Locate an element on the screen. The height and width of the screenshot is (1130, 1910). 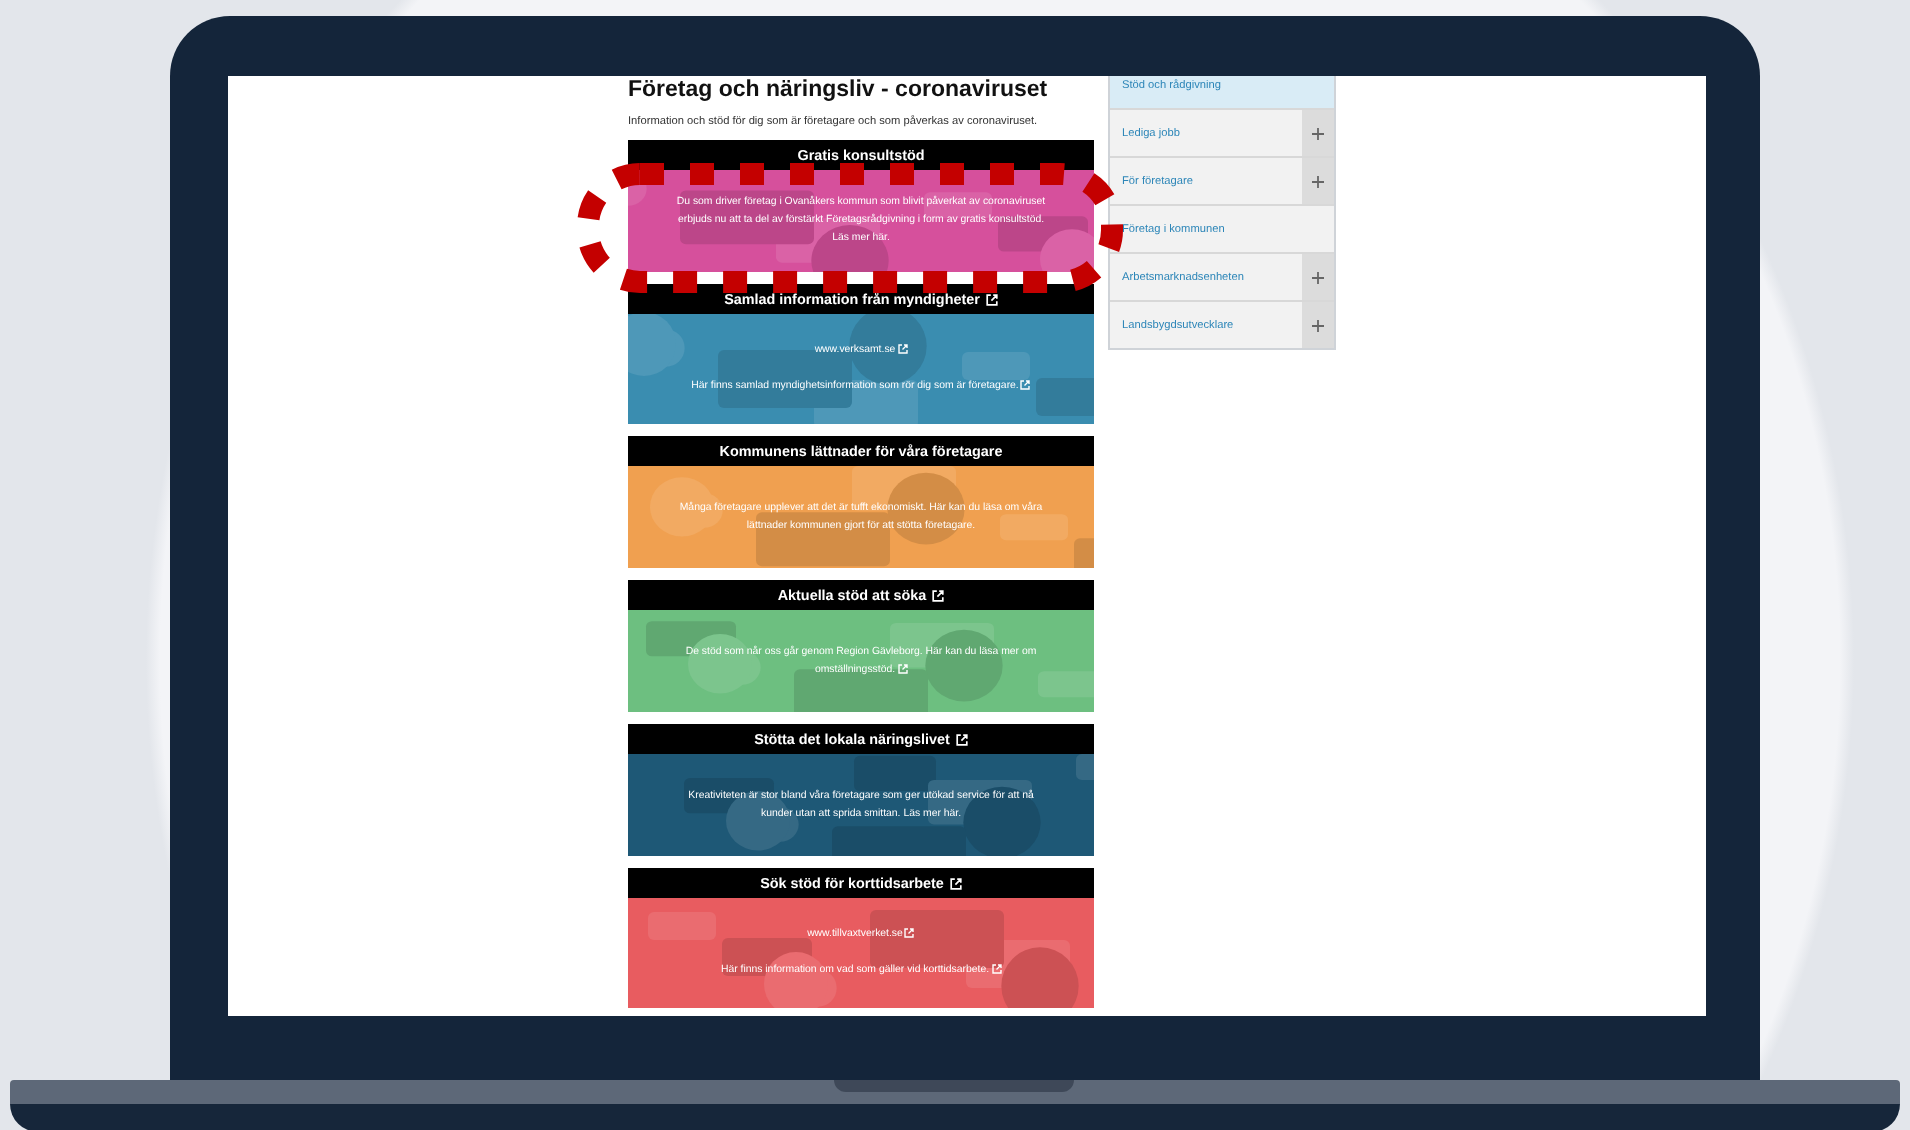
page-title: Företag och näringsliv - coronaviruset is located at coordinates (839, 90).